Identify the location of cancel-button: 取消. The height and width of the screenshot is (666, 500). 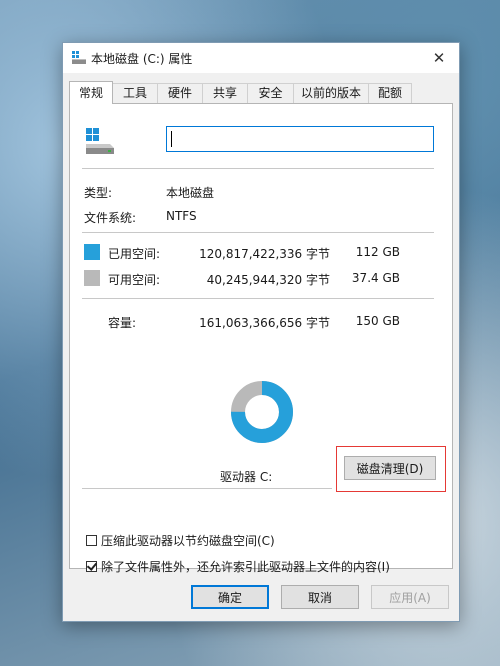
(320, 597).